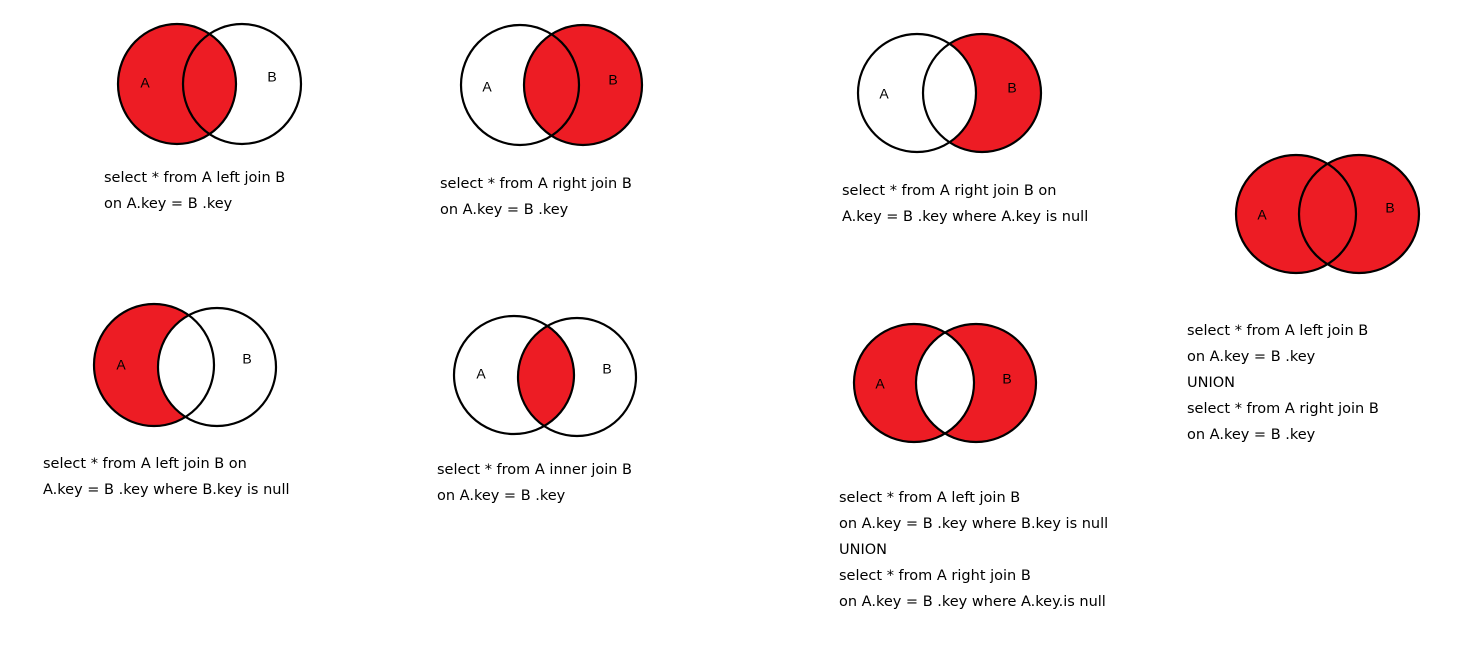 Image resolution: width=1457 pixels, height=648 pixels. I want to click on venn-diagram-left-only: AB, so click(185, 365).